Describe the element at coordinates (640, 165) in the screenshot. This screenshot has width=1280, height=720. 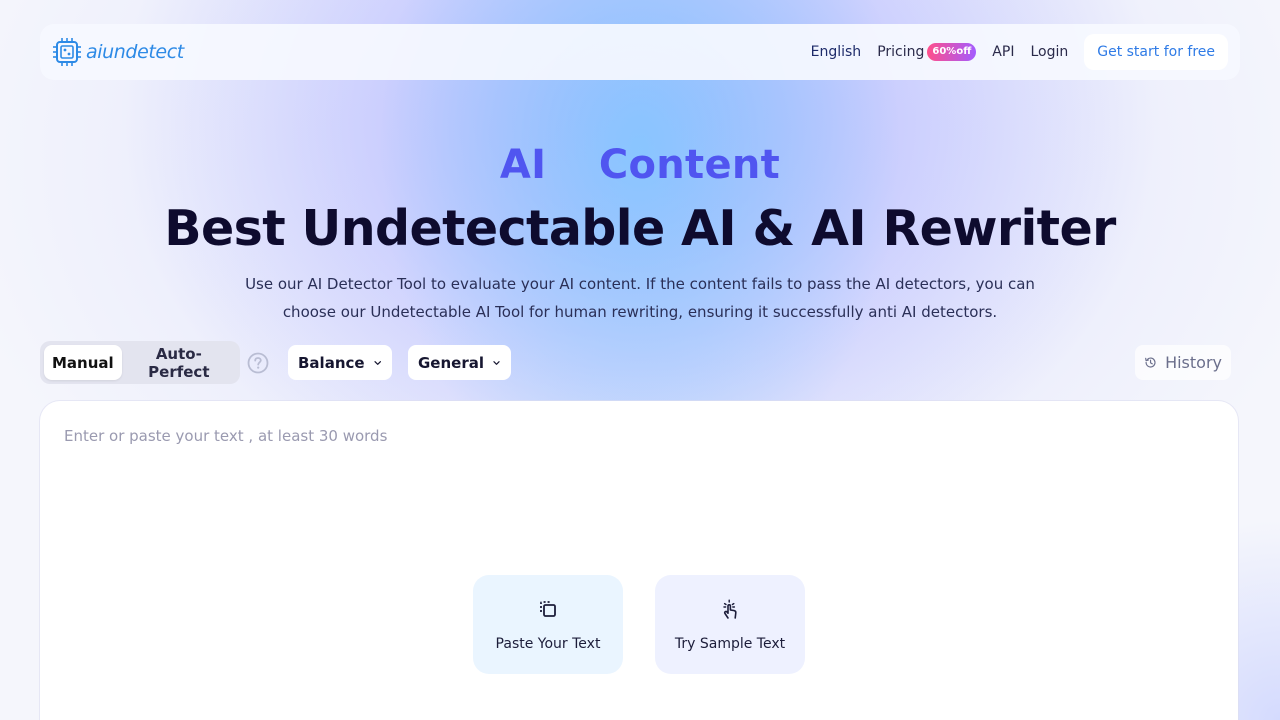
I see `hero-subtitle: AI Content` at that location.